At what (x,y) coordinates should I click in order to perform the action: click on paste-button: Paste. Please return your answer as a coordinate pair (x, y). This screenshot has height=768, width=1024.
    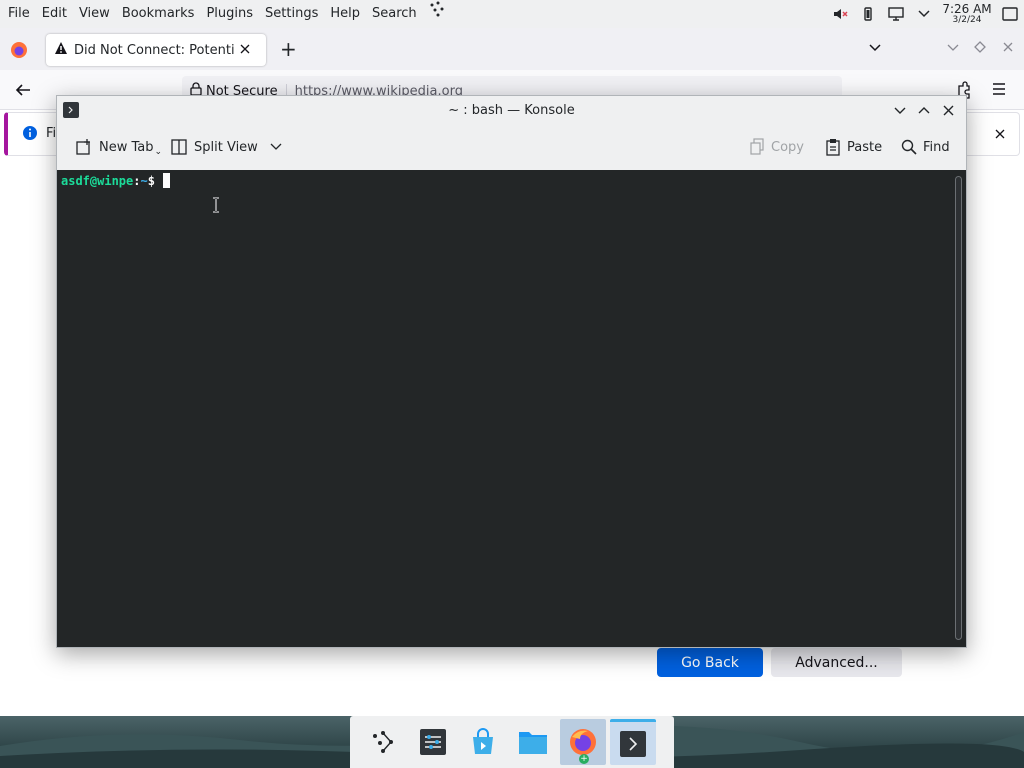
    Looking at the image, I should click on (853, 147).